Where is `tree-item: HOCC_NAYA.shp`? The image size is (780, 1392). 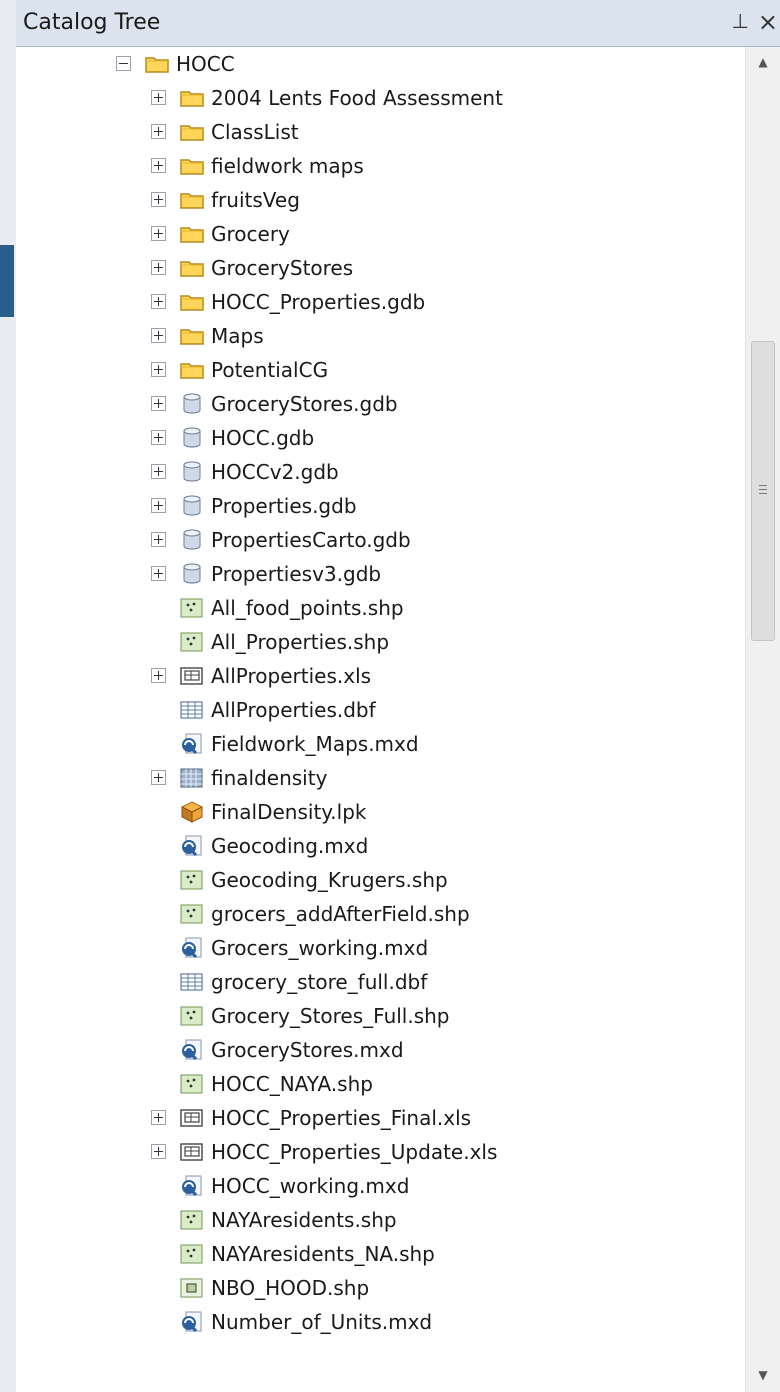
tree-item: HOCC_NAYA.shp is located at coordinates (381, 1084).